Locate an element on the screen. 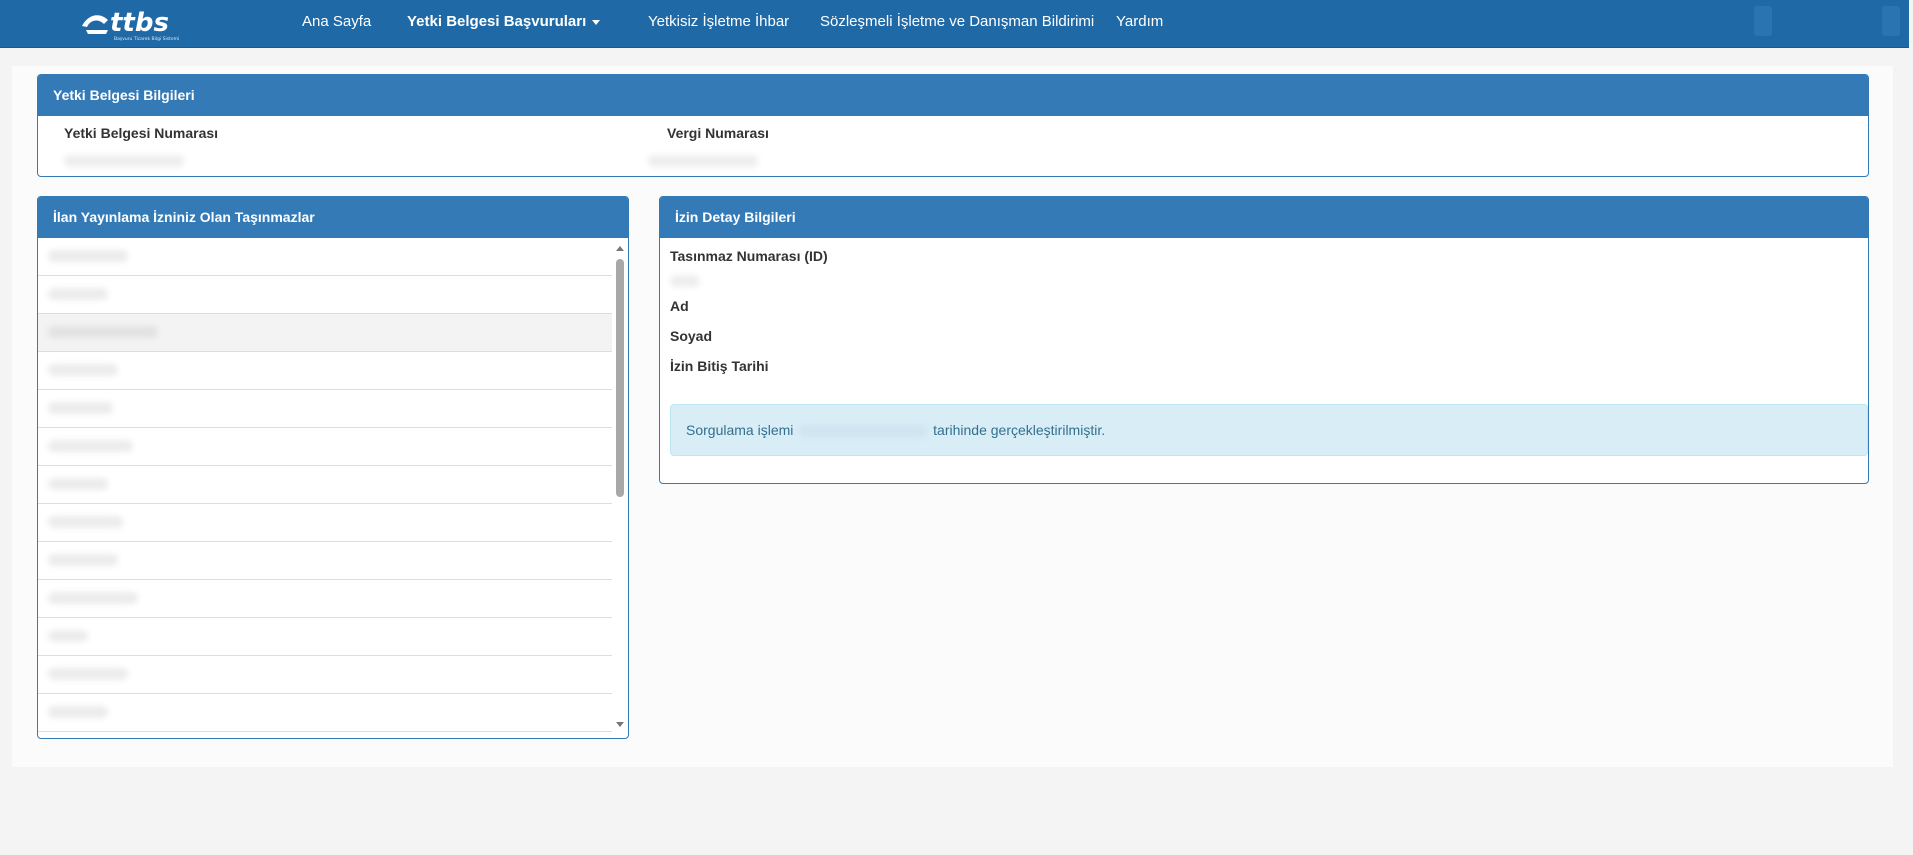 This screenshot has width=1913, height=855. property-id-label: Tasınmaz Numarası (ID) is located at coordinates (749, 256).